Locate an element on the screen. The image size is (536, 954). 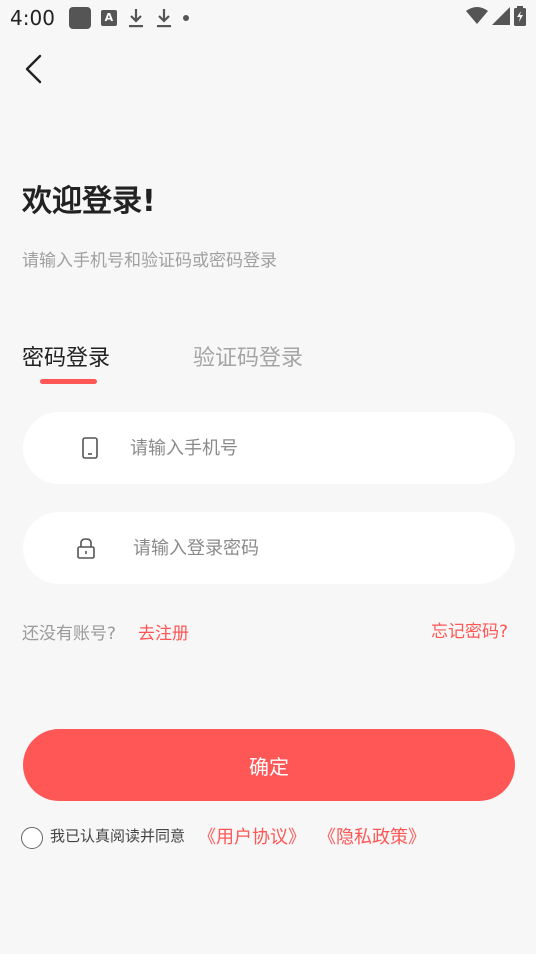
status-icons-right is located at coordinates (496, 16).